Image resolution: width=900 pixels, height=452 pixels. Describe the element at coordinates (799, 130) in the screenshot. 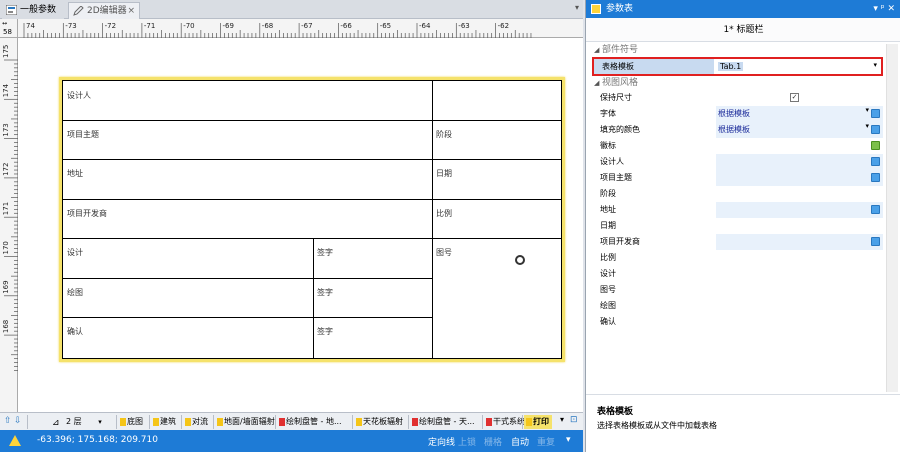

I see `fill-color-select: 根据模板` at that location.